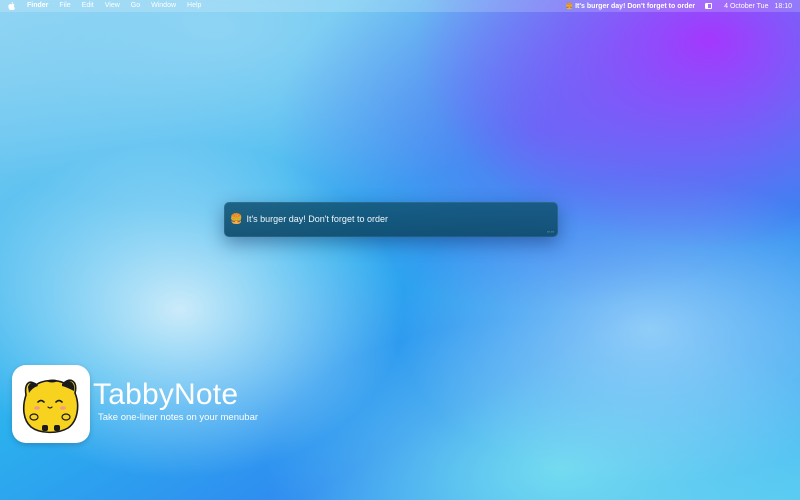 This screenshot has width=800, height=500. I want to click on menubar-note-item: 🍔 It's burger day! Don't forget to order, so click(630, 6).